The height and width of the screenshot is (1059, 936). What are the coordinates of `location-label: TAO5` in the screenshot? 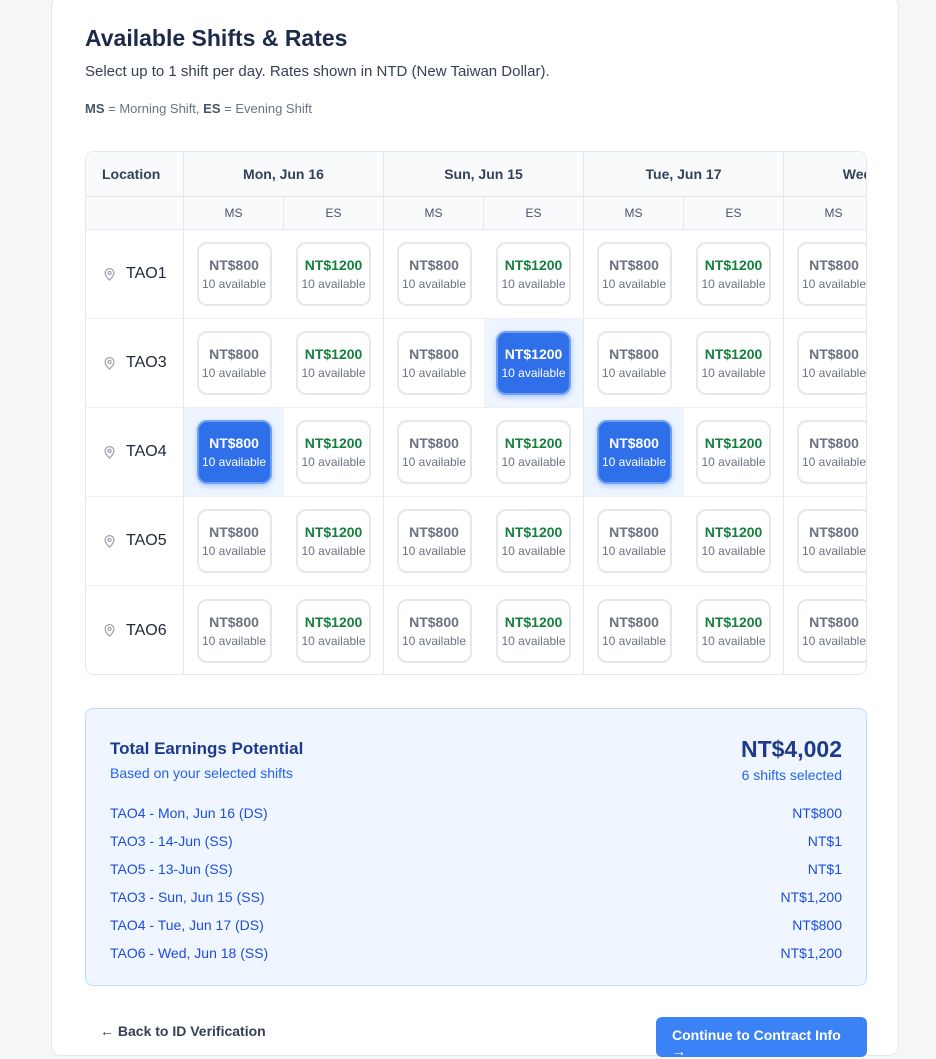 It's located at (146, 540).